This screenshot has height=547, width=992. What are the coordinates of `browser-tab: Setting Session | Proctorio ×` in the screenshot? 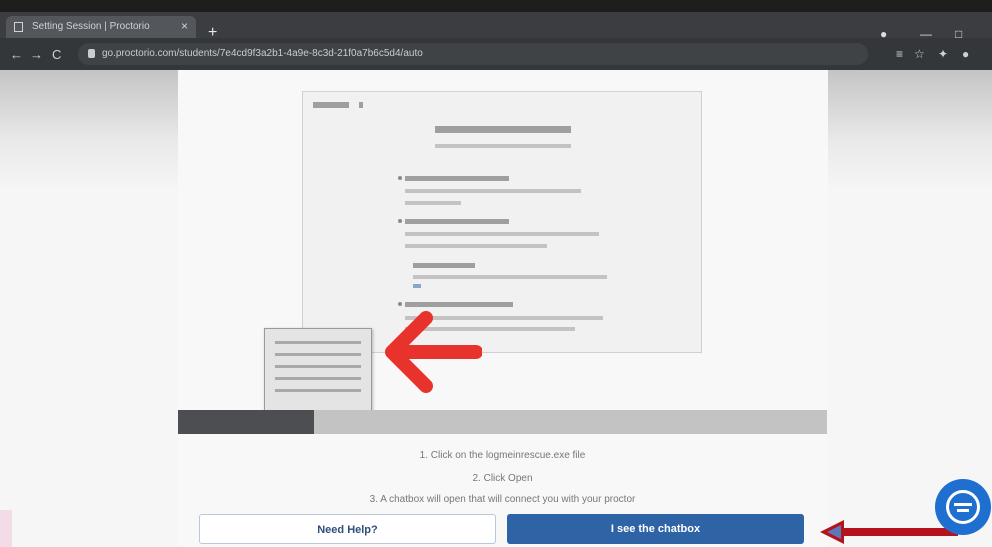 It's located at (101, 27).